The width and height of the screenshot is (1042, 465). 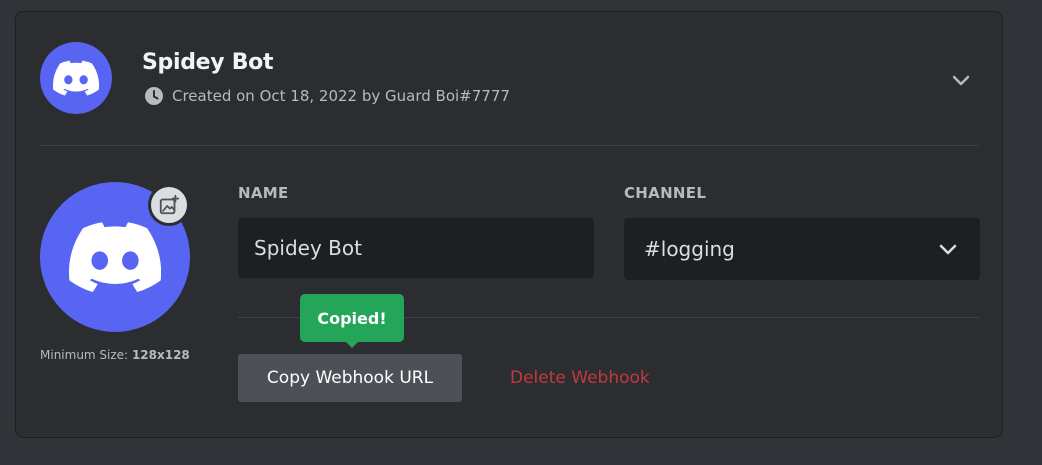 What do you see at coordinates (160, 355) in the screenshot?
I see `min-size-value: 128x128` at bounding box center [160, 355].